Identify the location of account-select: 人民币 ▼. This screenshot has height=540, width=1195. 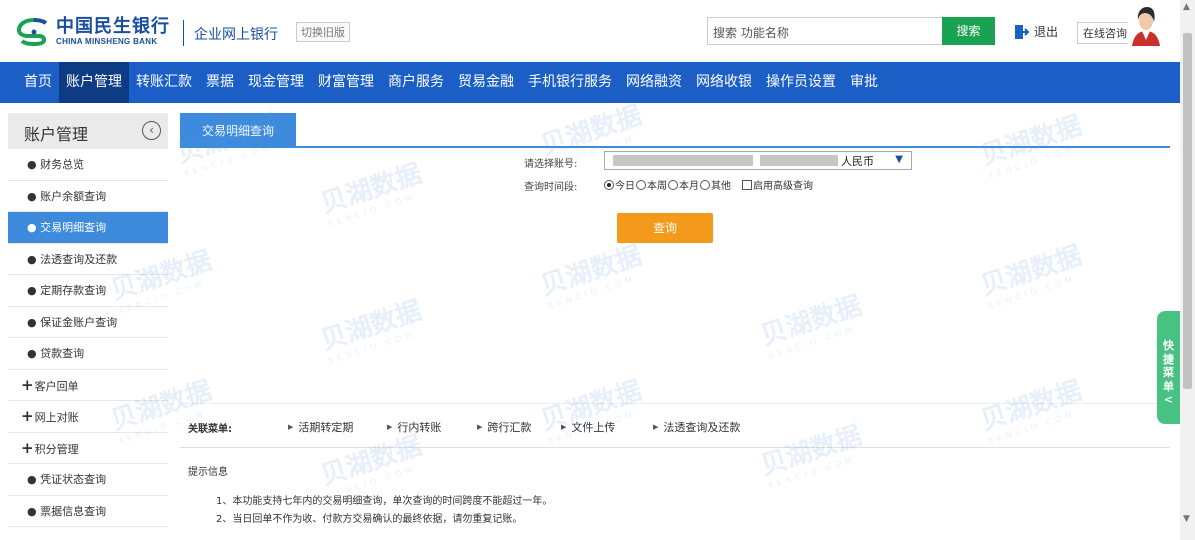
(758, 160).